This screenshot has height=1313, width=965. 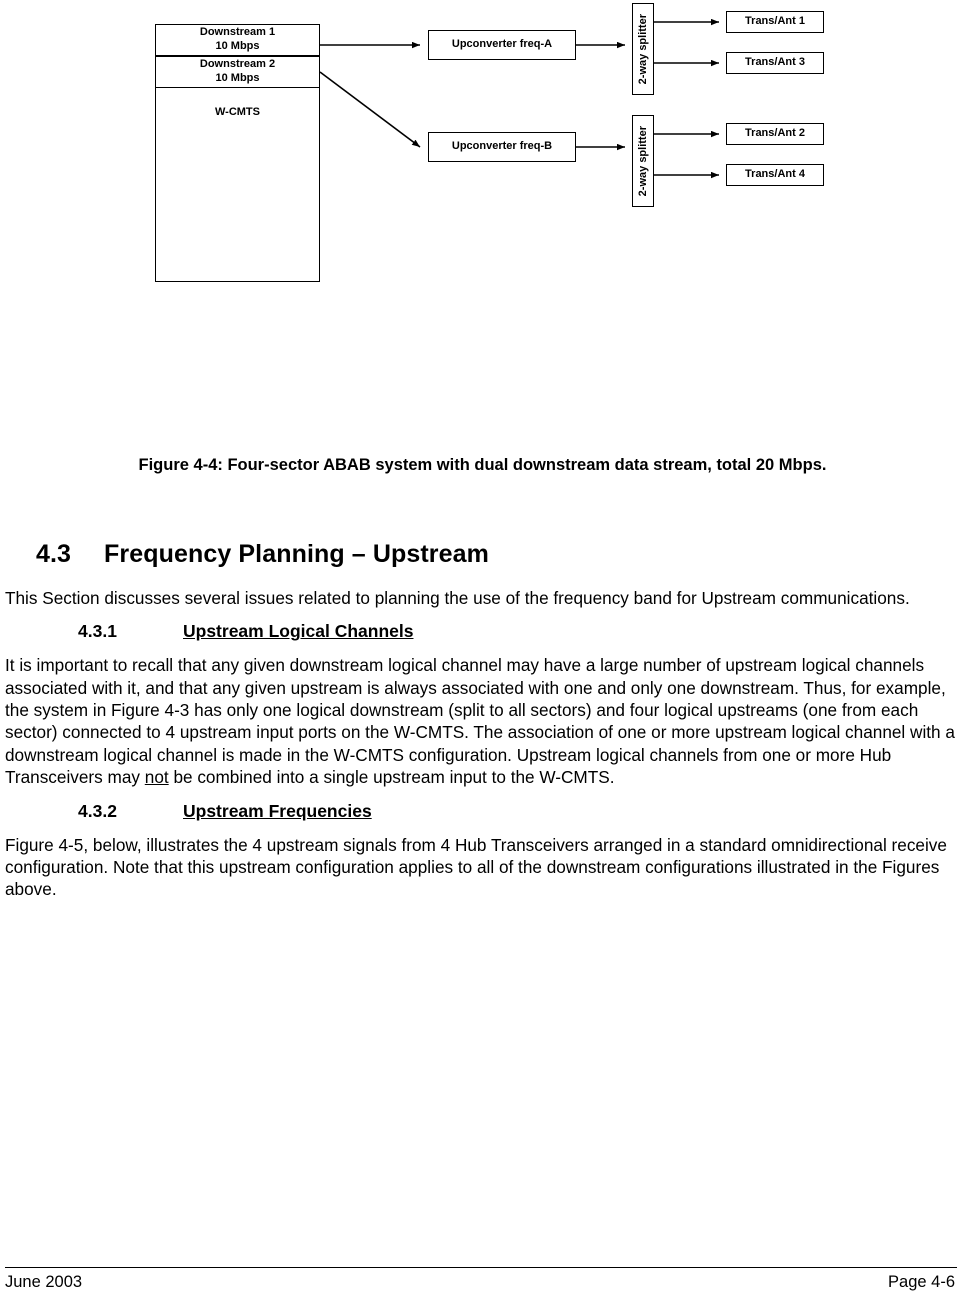 What do you see at coordinates (54, 554) in the screenshot?
I see `section-number: 4.3` at bounding box center [54, 554].